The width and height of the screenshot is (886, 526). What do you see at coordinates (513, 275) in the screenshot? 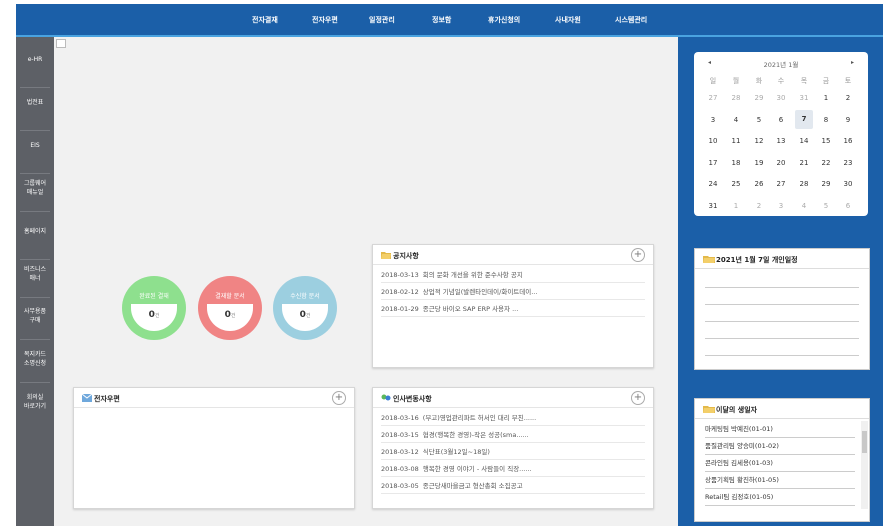
I see `list-item: 2018-03-13 회의 문화 개선을 위한 준수사항 공지` at bounding box center [513, 275].